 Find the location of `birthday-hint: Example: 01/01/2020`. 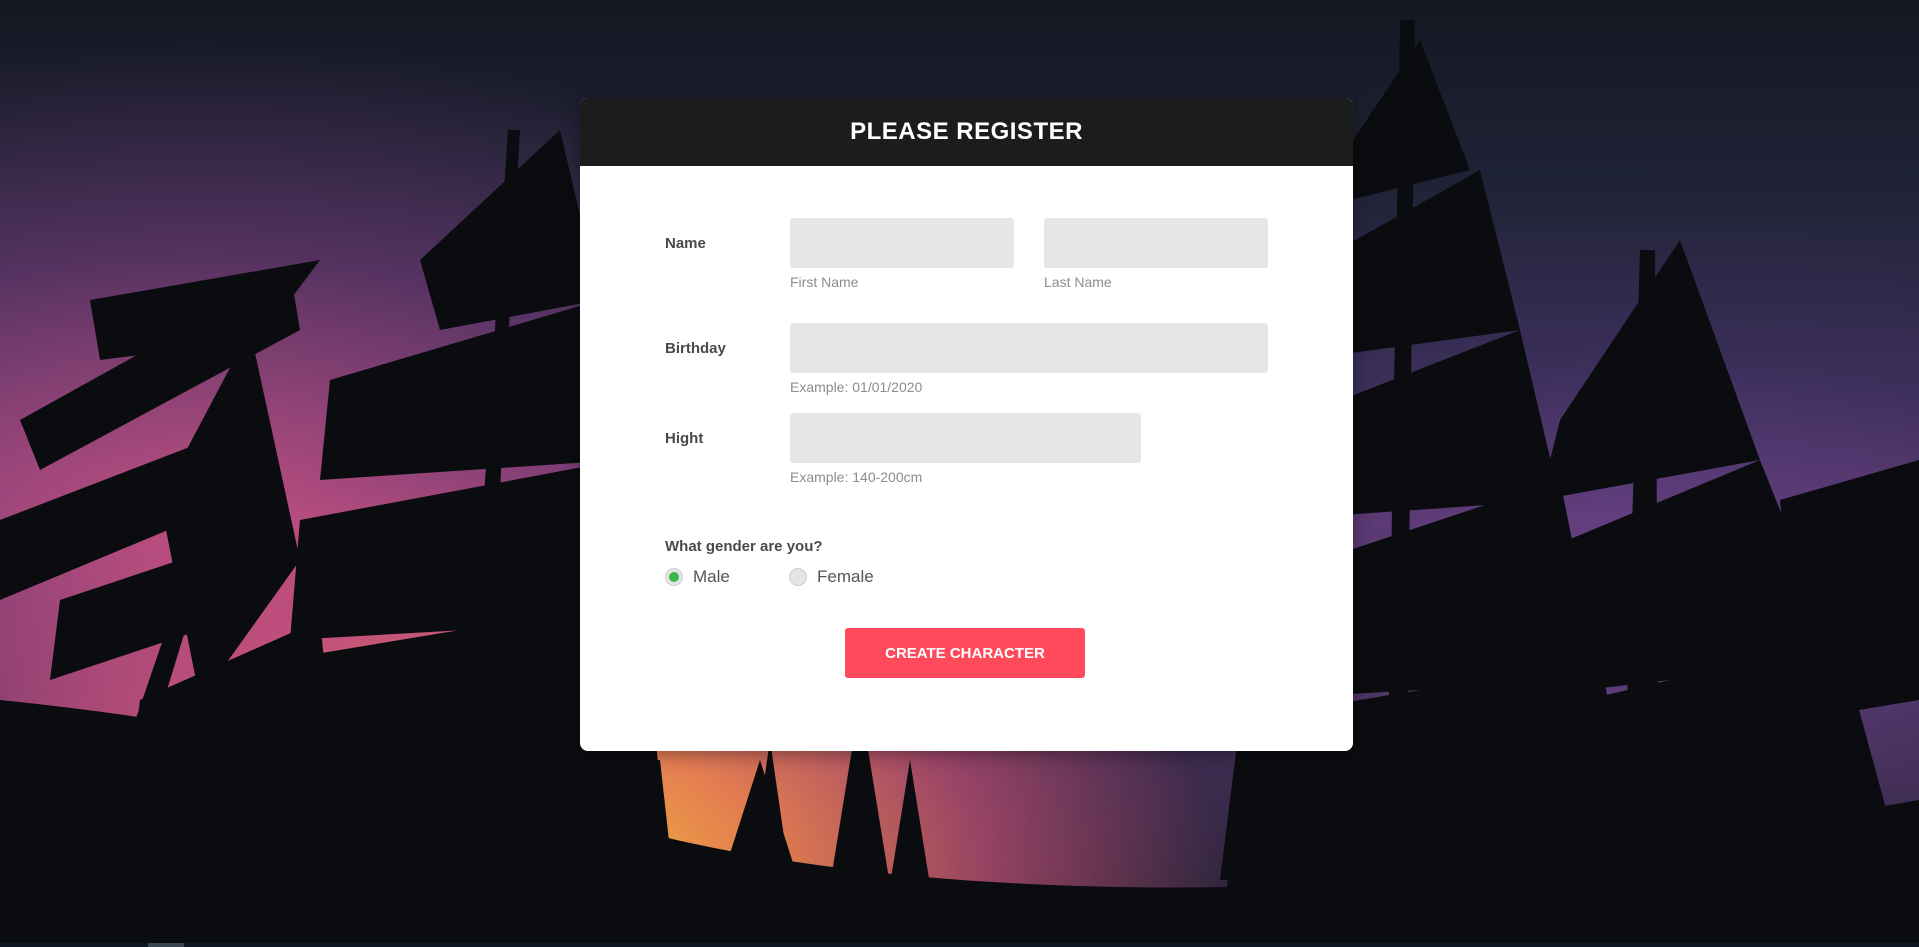

birthday-hint: Example: 01/01/2020 is located at coordinates (856, 387).